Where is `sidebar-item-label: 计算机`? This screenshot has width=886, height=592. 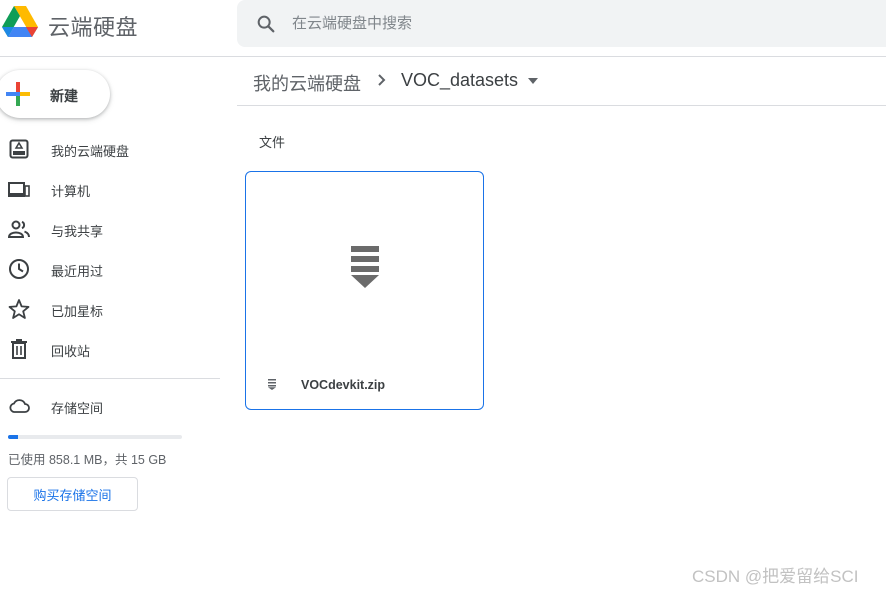 sidebar-item-label: 计算机 is located at coordinates (71, 191).